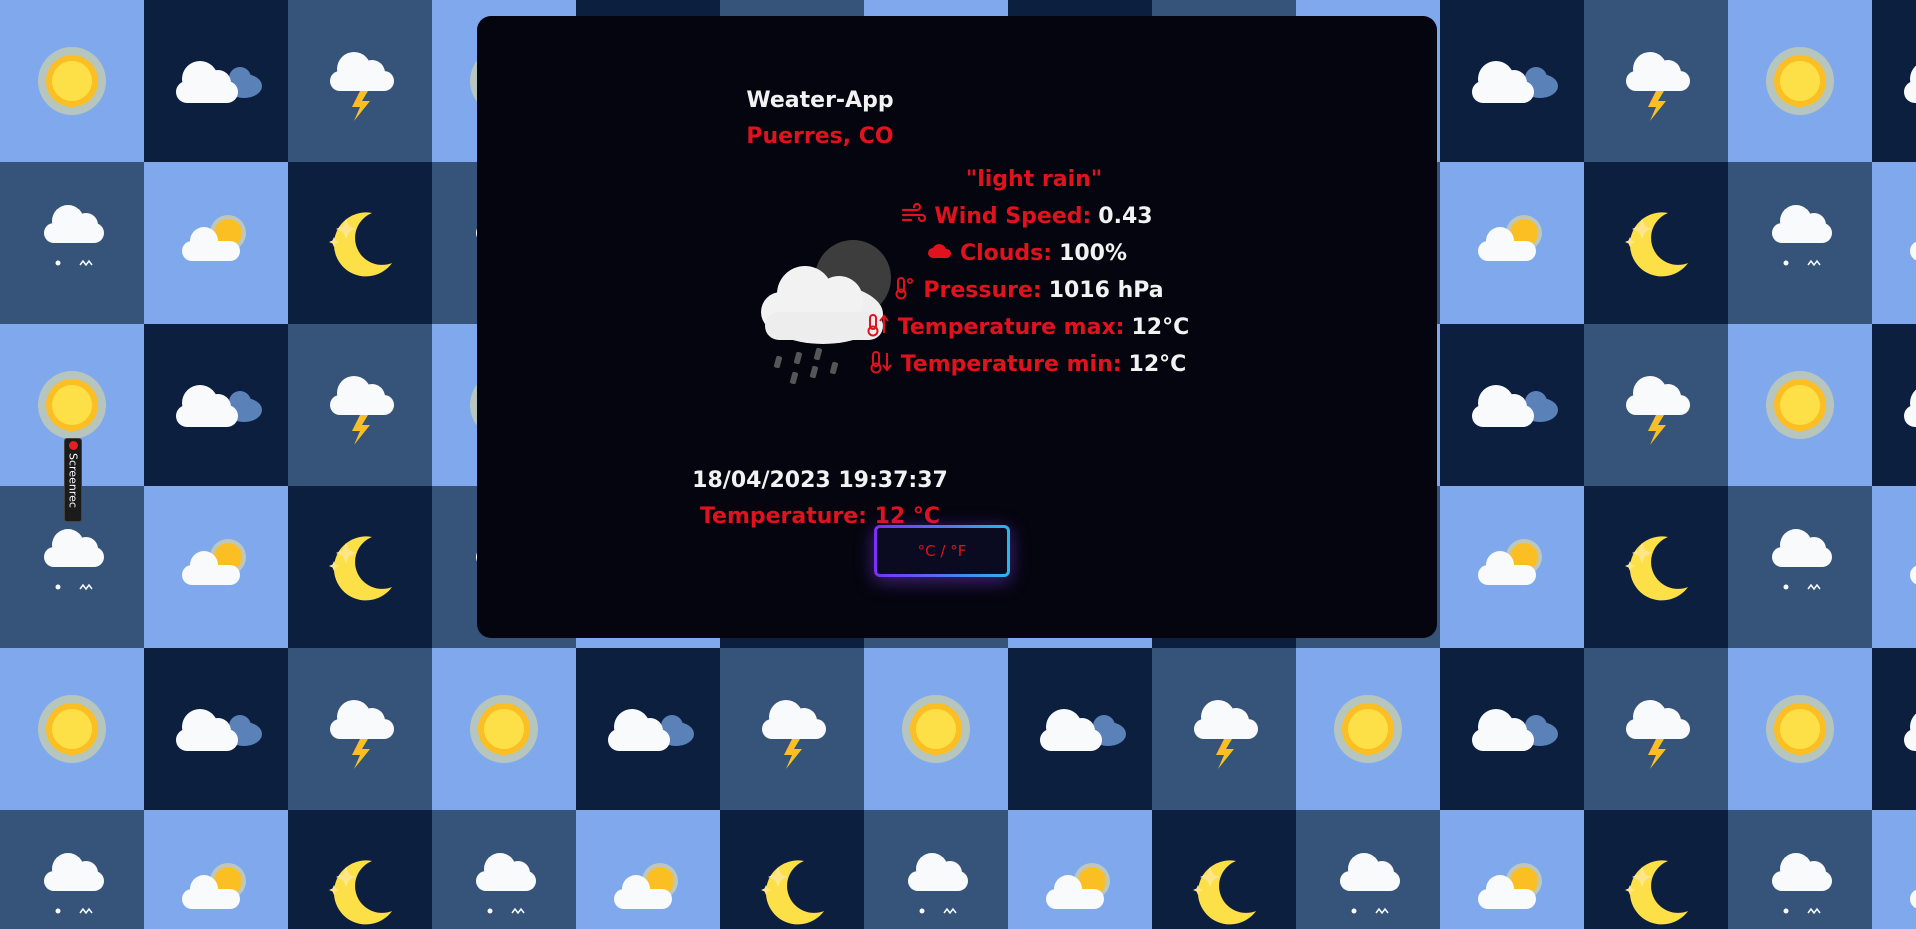 This screenshot has width=1916, height=929. I want to click on pressure-label: Pressure:, so click(982, 290).